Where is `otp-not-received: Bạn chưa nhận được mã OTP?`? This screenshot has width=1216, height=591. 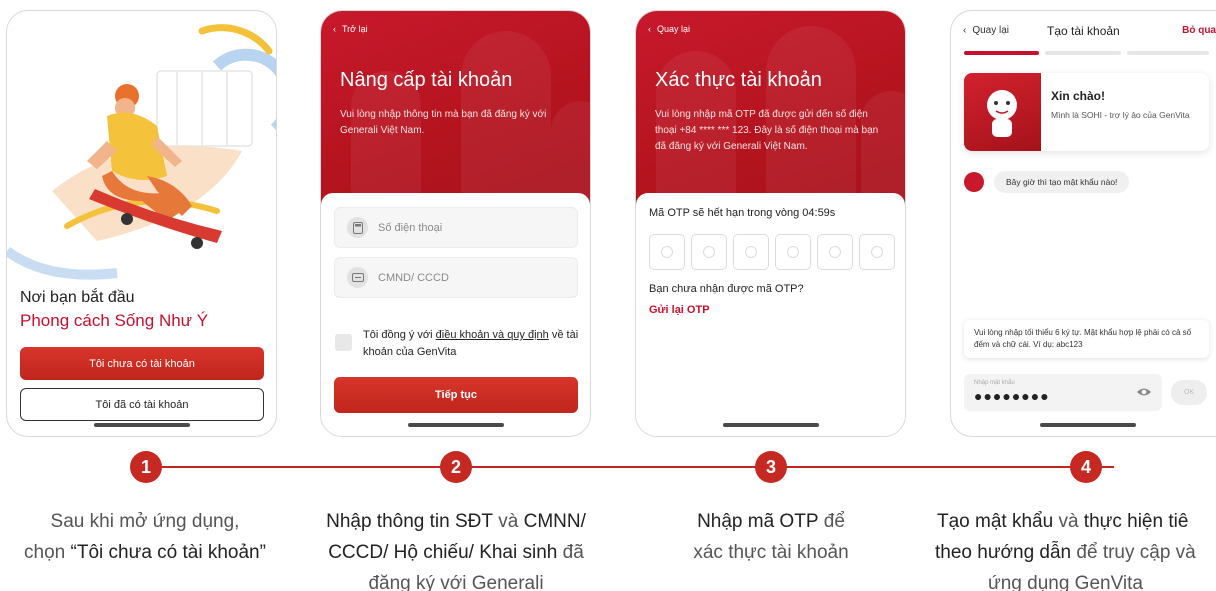 otp-not-received: Bạn chưa nhận được mã OTP? is located at coordinates (726, 289).